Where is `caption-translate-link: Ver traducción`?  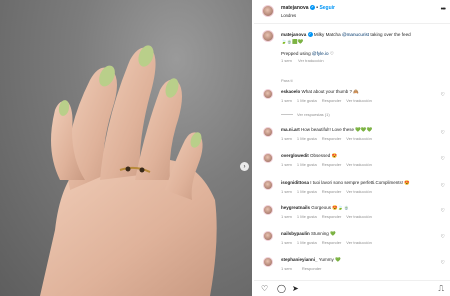 caption-translate-link: Ver traducción is located at coordinates (311, 60).